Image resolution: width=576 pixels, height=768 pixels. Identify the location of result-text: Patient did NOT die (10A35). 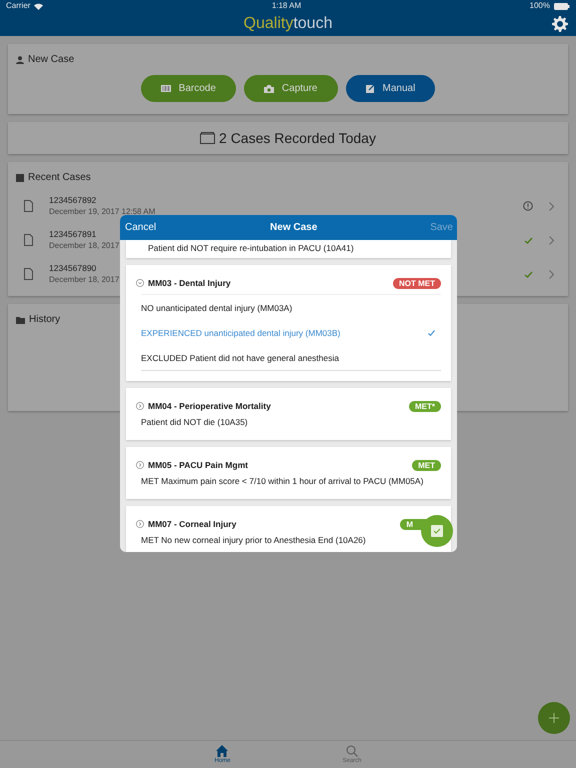
(194, 422).